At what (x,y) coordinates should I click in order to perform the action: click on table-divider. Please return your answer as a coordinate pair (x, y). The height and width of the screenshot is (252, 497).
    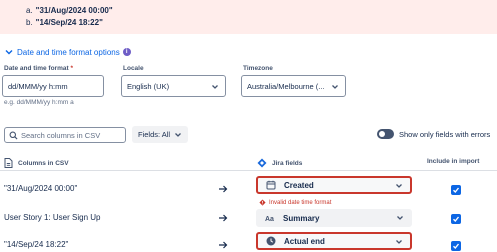
    Looking at the image, I should click on (248, 170).